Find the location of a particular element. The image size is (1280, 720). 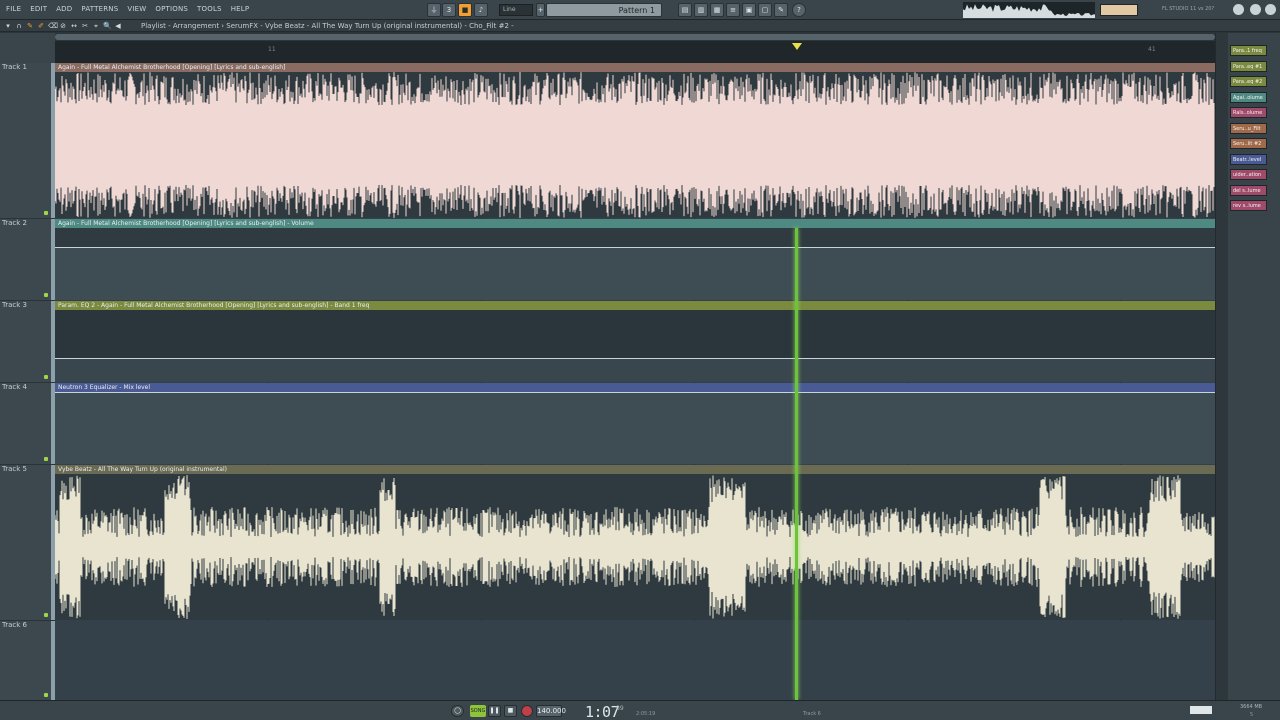

picker-item: Seru..u_Filt is located at coordinates (1248, 128).